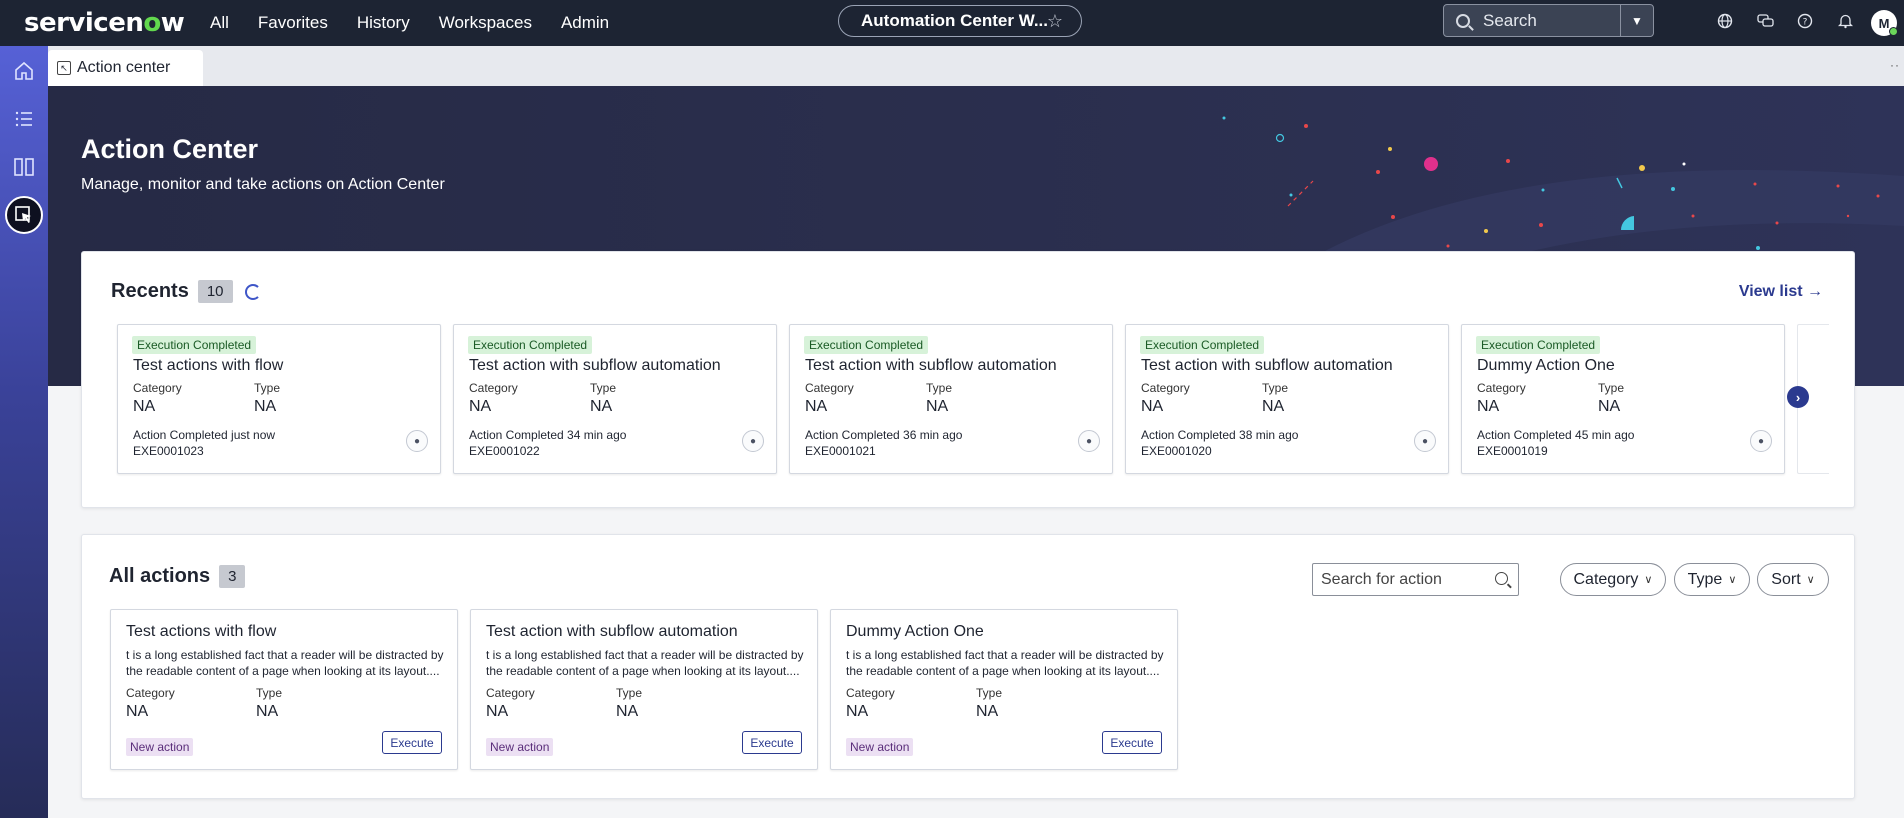 Image resolution: width=1904 pixels, height=818 pixels. Describe the element at coordinates (915, 631) in the screenshot. I see `action-card-title: Dummy Action One` at that location.